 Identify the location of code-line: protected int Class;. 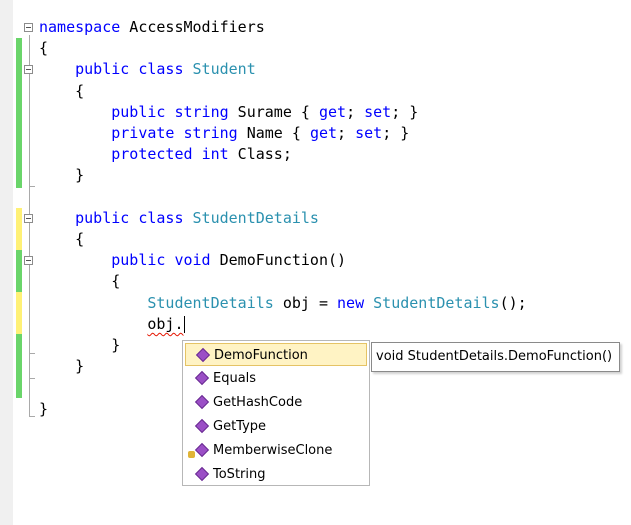
(165, 154).